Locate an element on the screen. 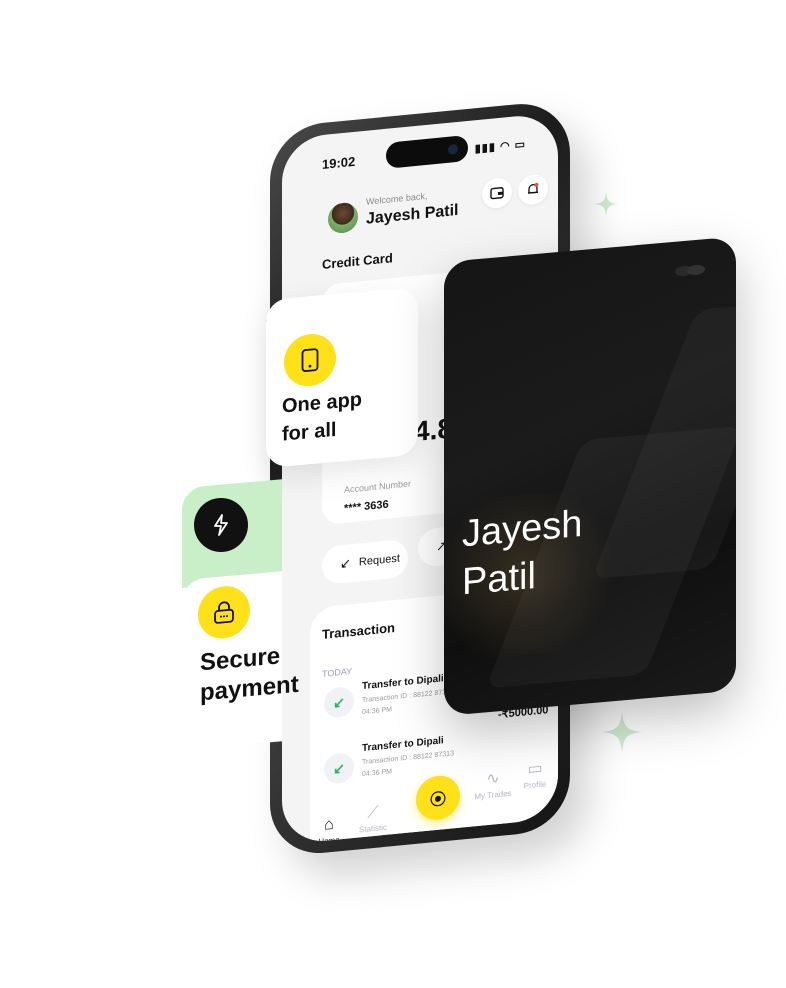 The image size is (786, 988). transaction-title: Transaction is located at coordinates (358, 630).